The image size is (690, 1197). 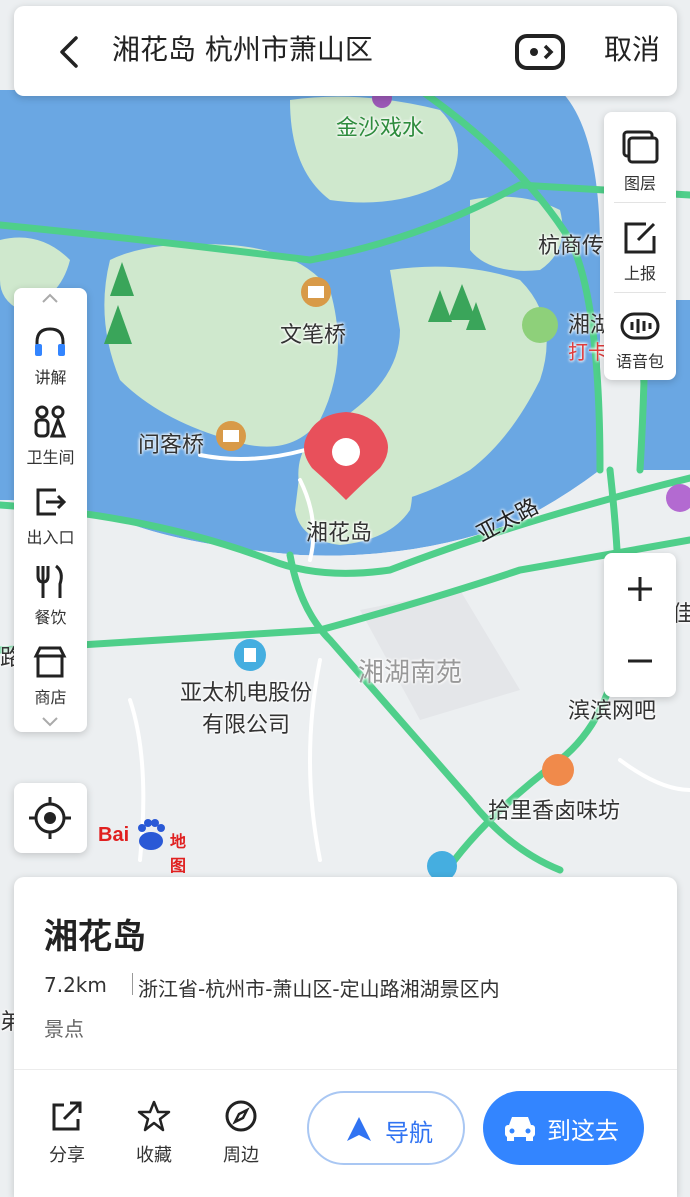 What do you see at coordinates (380, 126) in the screenshot?
I see `map-label-jinsha: 金沙戏水` at bounding box center [380, 126].